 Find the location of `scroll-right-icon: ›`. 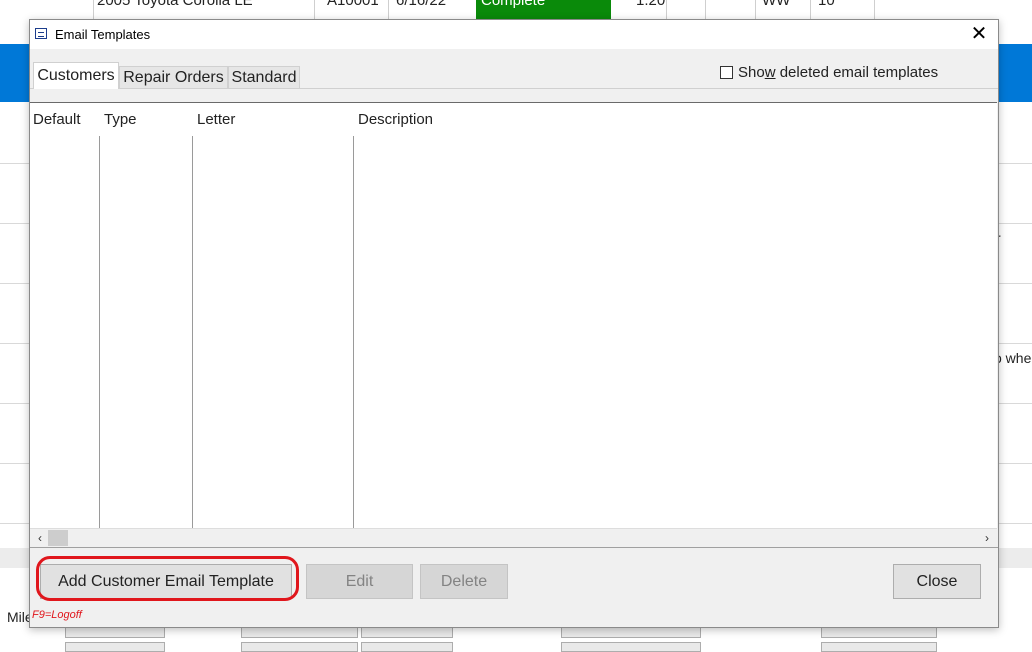

scroll-right-icon: › is located at coordinates (987, 538).